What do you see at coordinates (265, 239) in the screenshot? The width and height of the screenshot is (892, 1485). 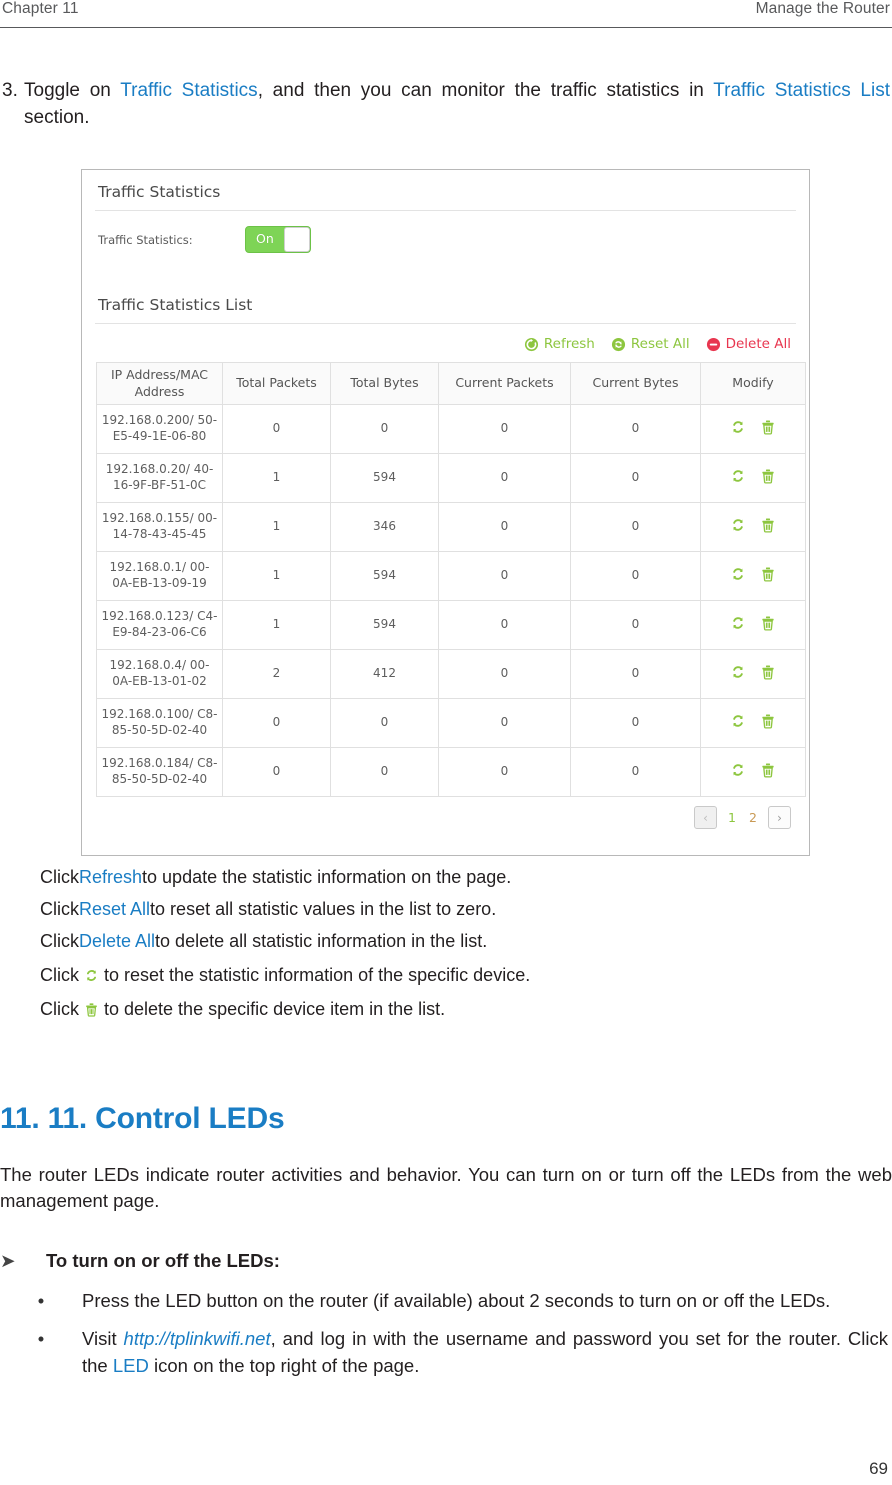 I see `toggle-state-label: On` at bounding box center [265, 239].